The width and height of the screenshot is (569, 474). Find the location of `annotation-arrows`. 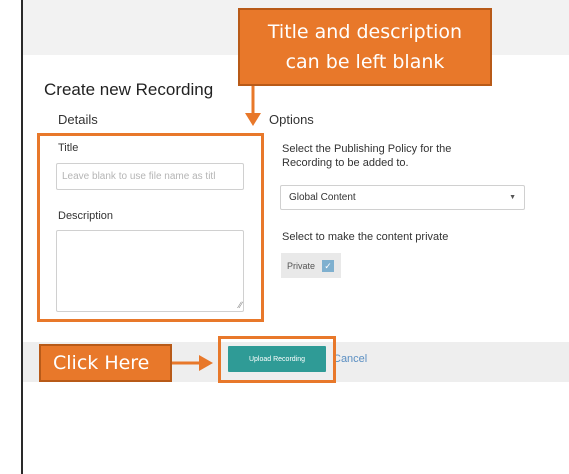

annotation-arrows is located at coordinates (216, 228).